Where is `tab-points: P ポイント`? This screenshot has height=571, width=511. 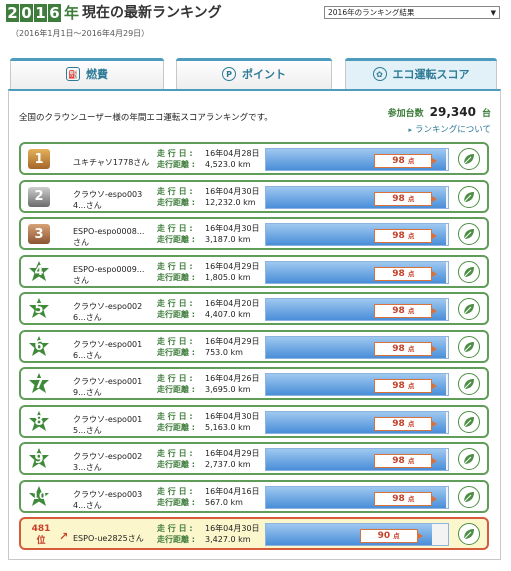 tab-points: P ポイント is located at coordinates (254, 73).